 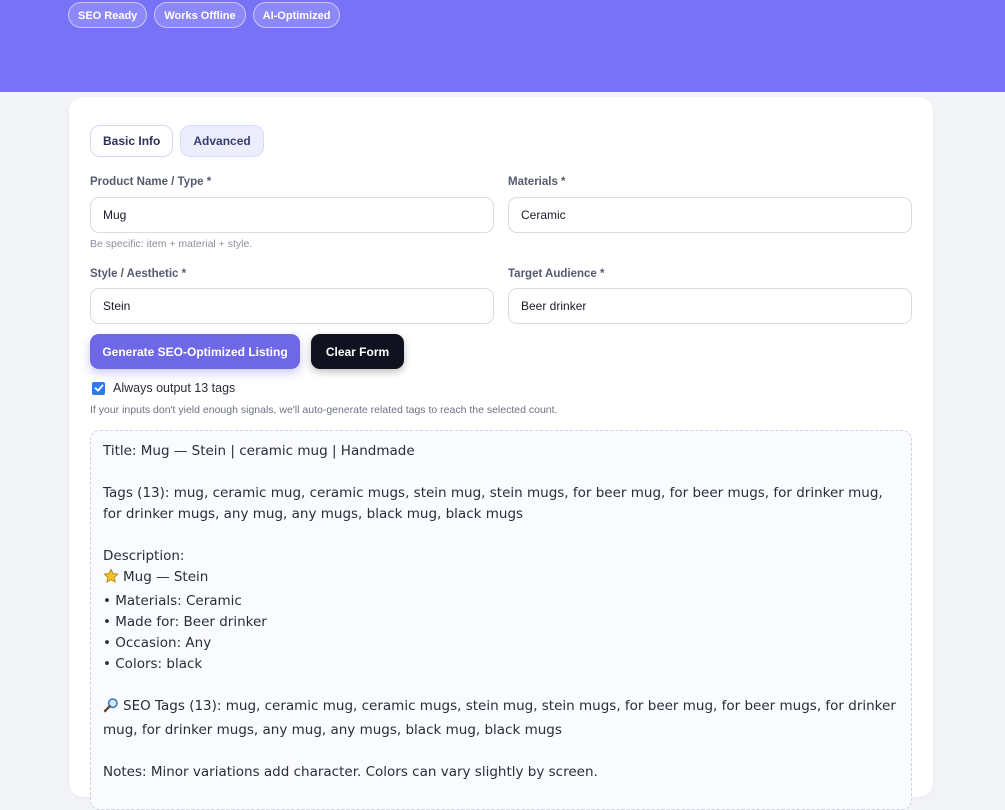 I want to click on tab-bar: Basic Info Advanced, so click(x=177, y=141).